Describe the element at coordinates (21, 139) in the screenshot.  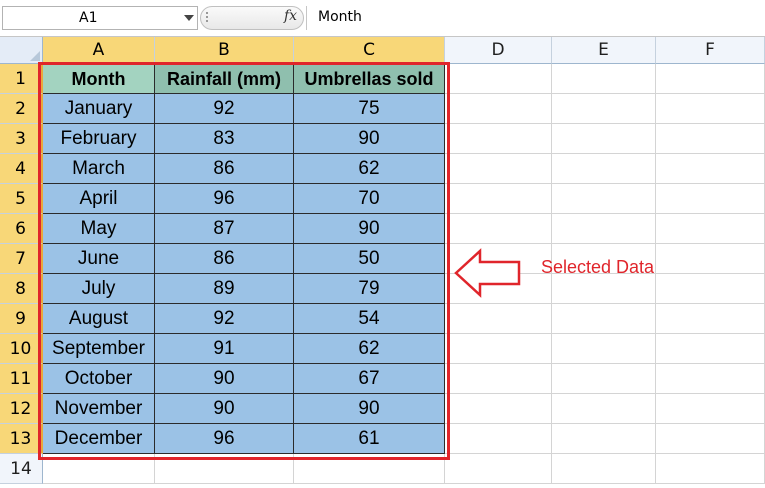
I see `row-header-3: 3` at that location.